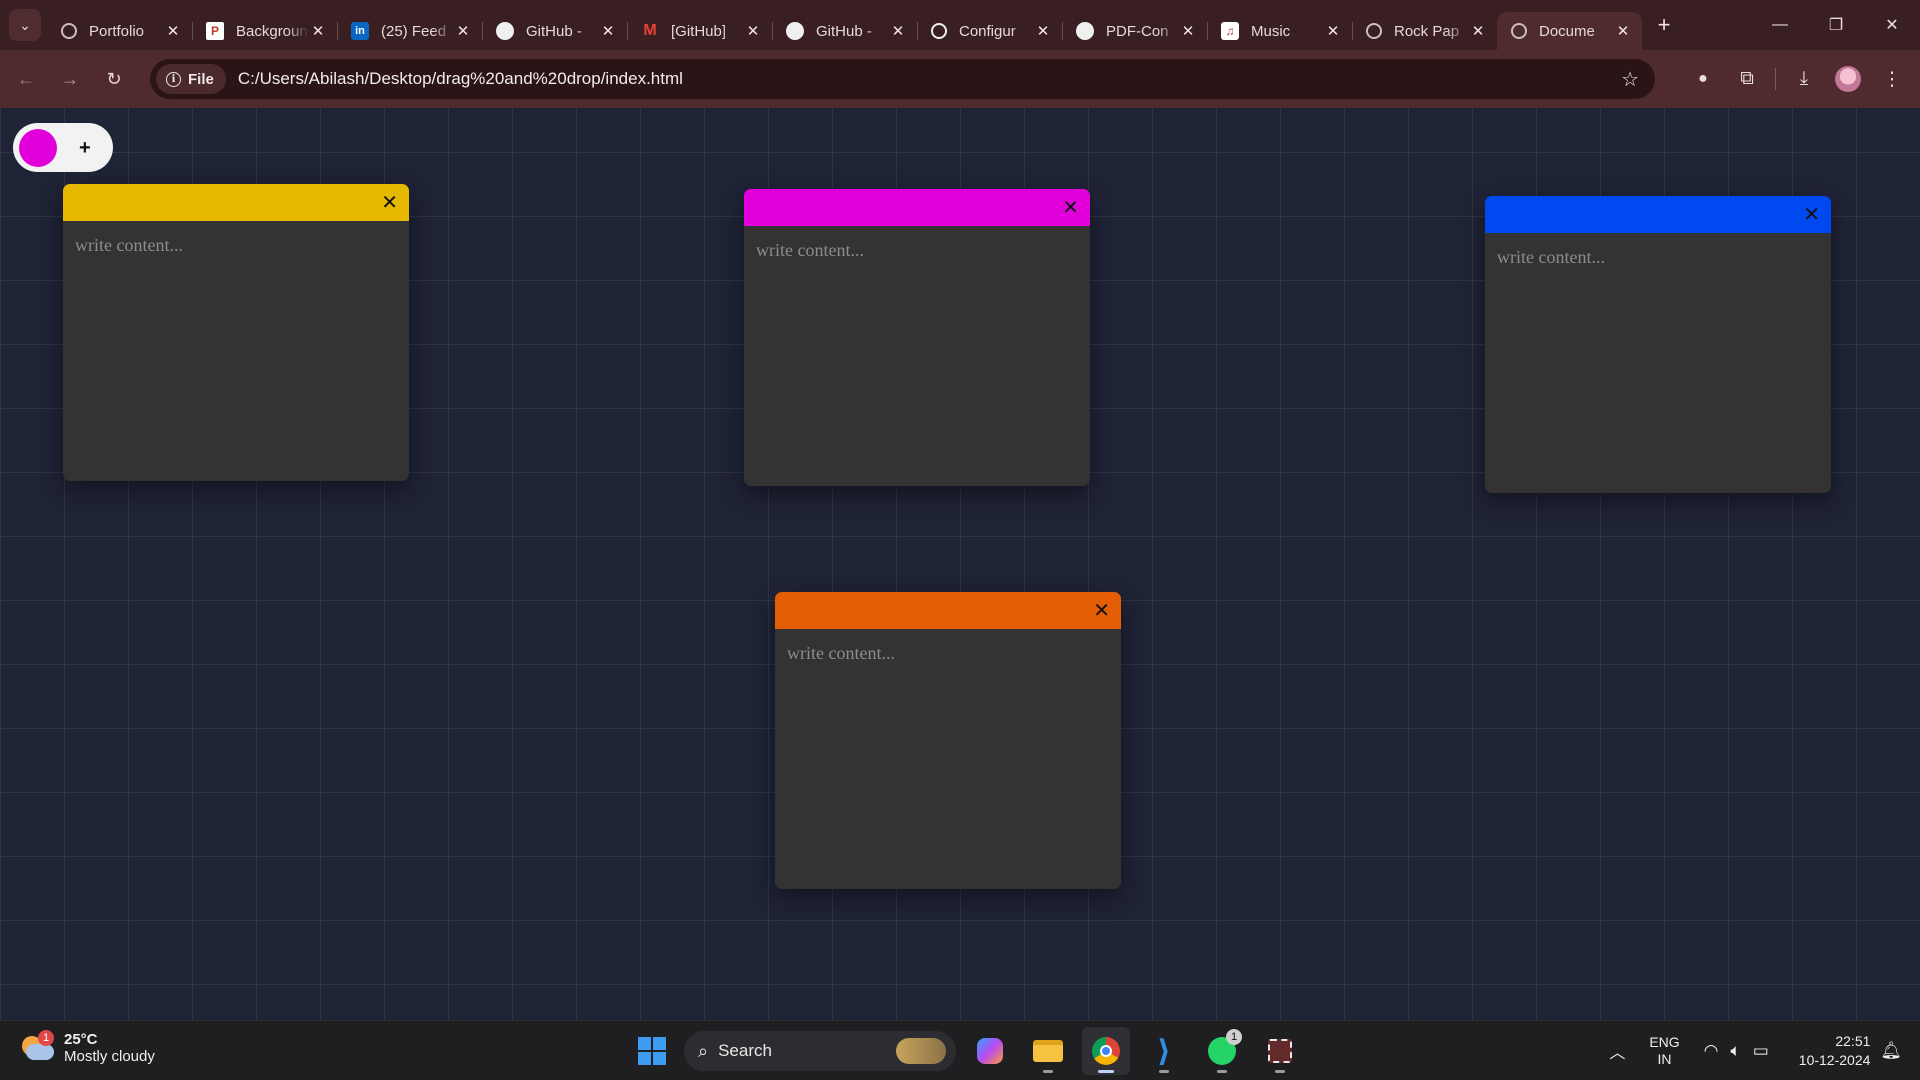  Describe the element at coordinates (1736, 1051) in the screenshot. I see `volume-icon: 🔈︎` at that location.